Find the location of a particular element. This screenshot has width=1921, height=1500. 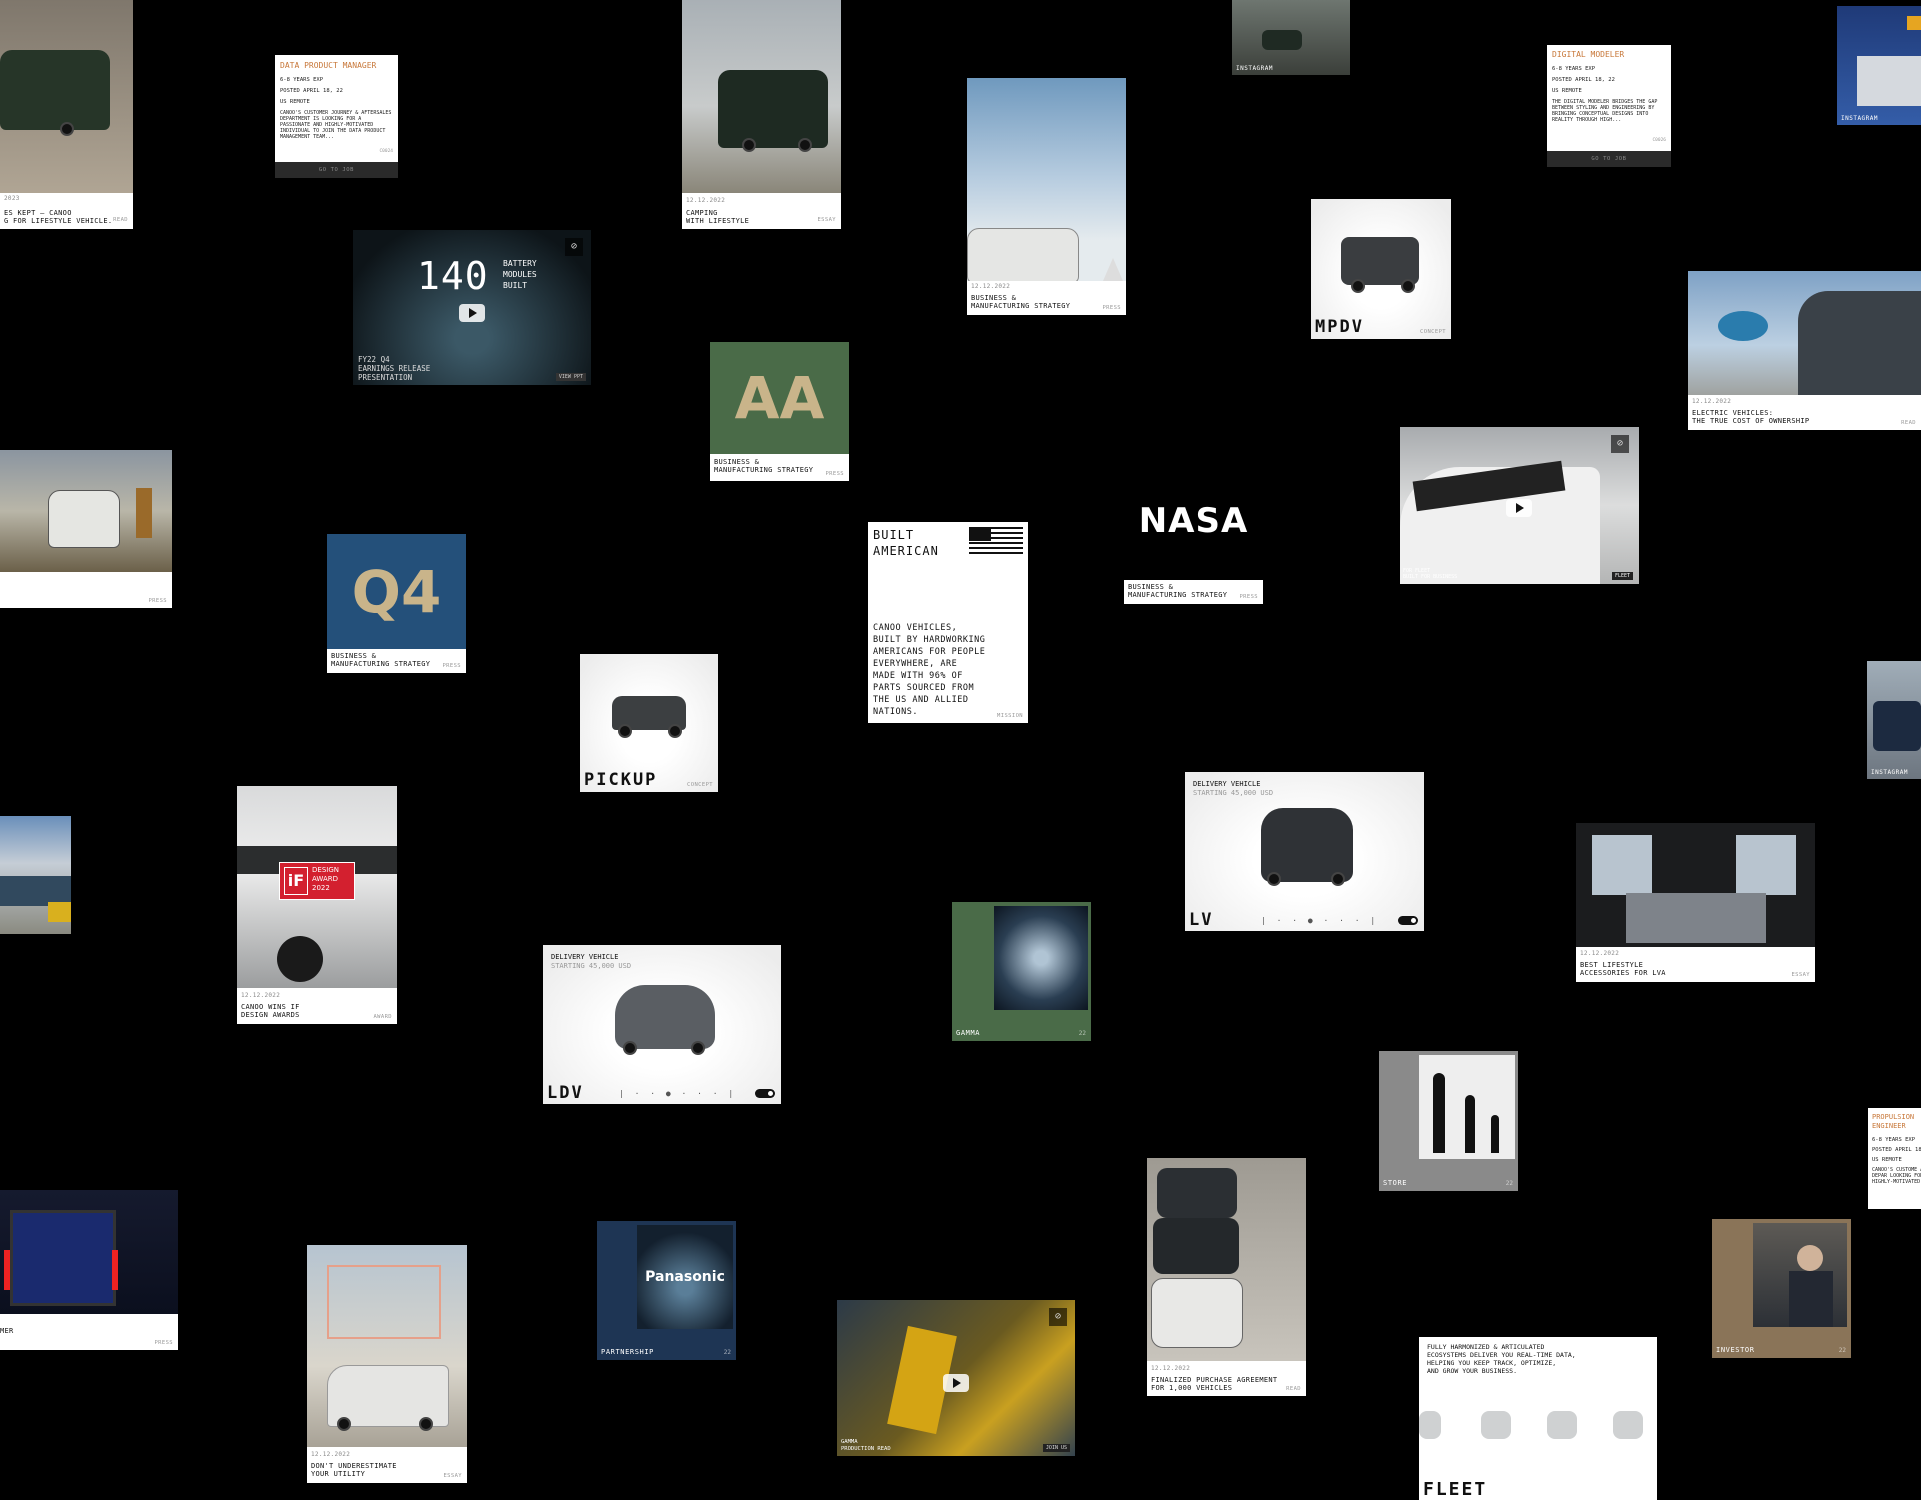

video-tag: FLEET is located at coordinates (1622, 576).